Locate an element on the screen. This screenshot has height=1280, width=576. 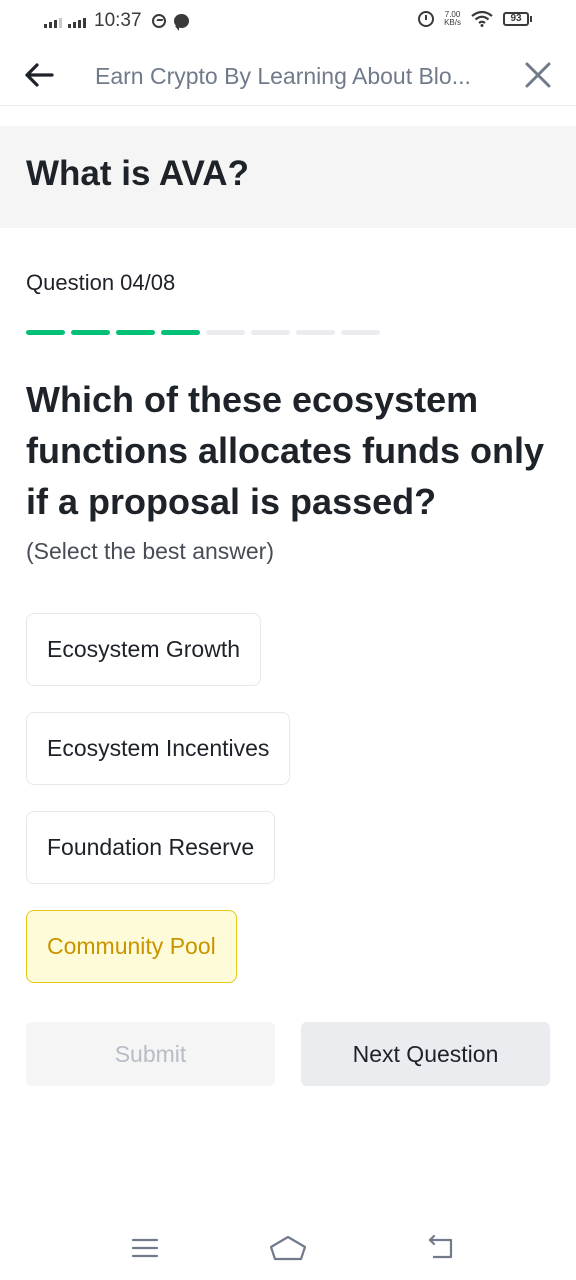
quiz-progress-bar is located at coordinates (203, 332).